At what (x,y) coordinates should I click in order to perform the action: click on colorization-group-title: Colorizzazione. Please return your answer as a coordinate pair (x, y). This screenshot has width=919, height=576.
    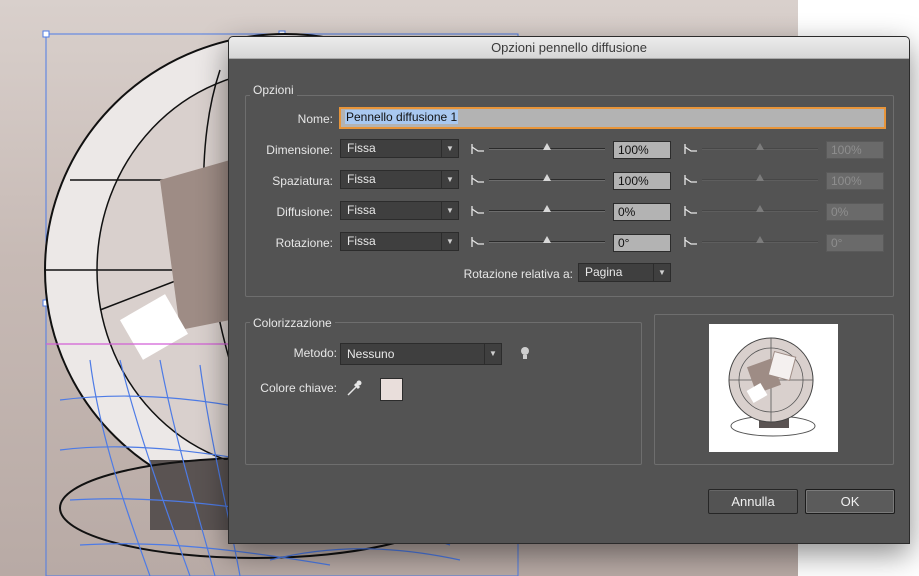
    Looking at the image, I should click on (292, 323).